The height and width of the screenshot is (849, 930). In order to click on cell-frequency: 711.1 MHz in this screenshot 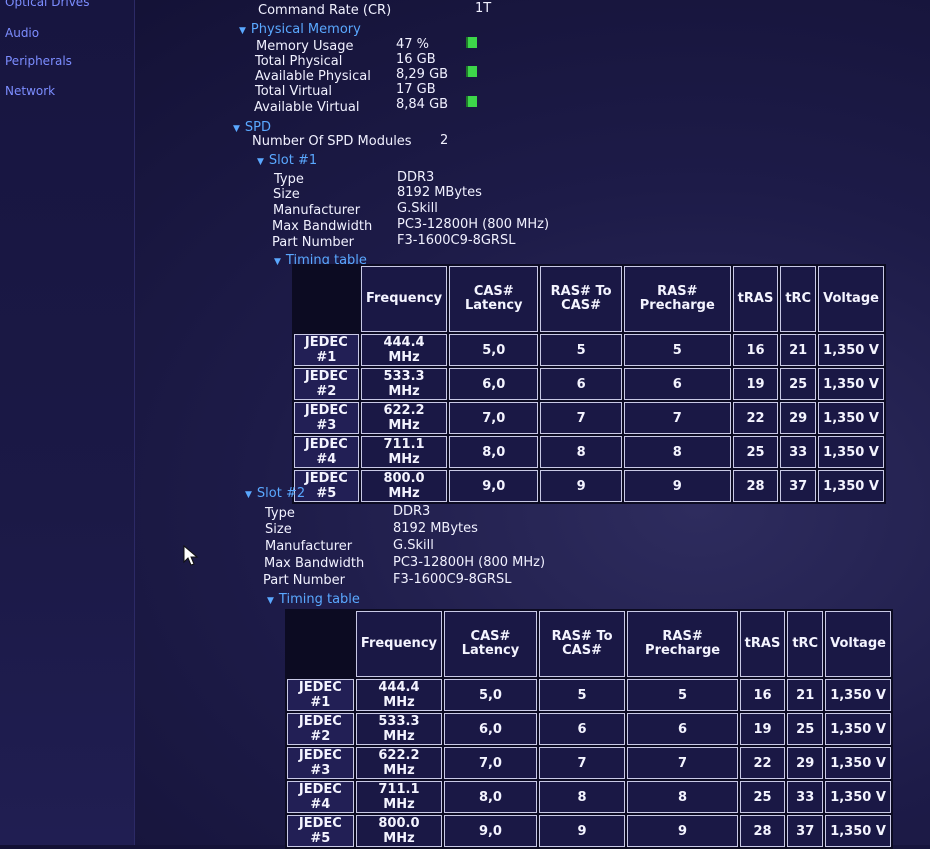, I will do `click(404, 452)`.